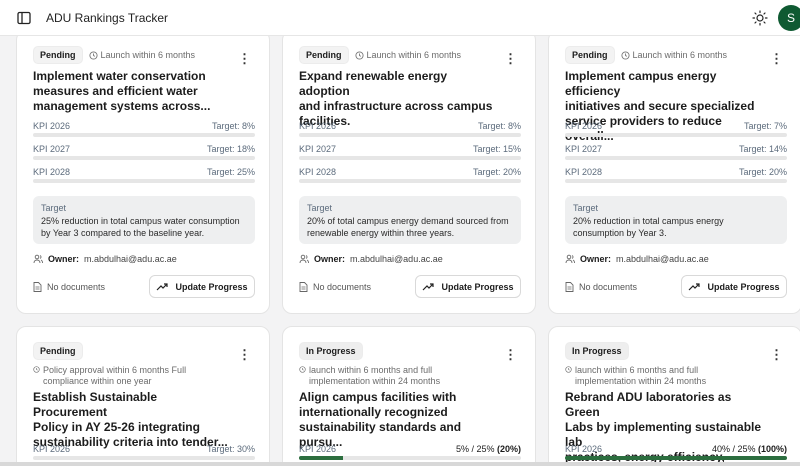 This screenshot has width=800, height=466. What do you see at coordinates (230, 149) in the screenshot?
I see `kpi-value: Target: 18%` at bounding box center [230, 149].